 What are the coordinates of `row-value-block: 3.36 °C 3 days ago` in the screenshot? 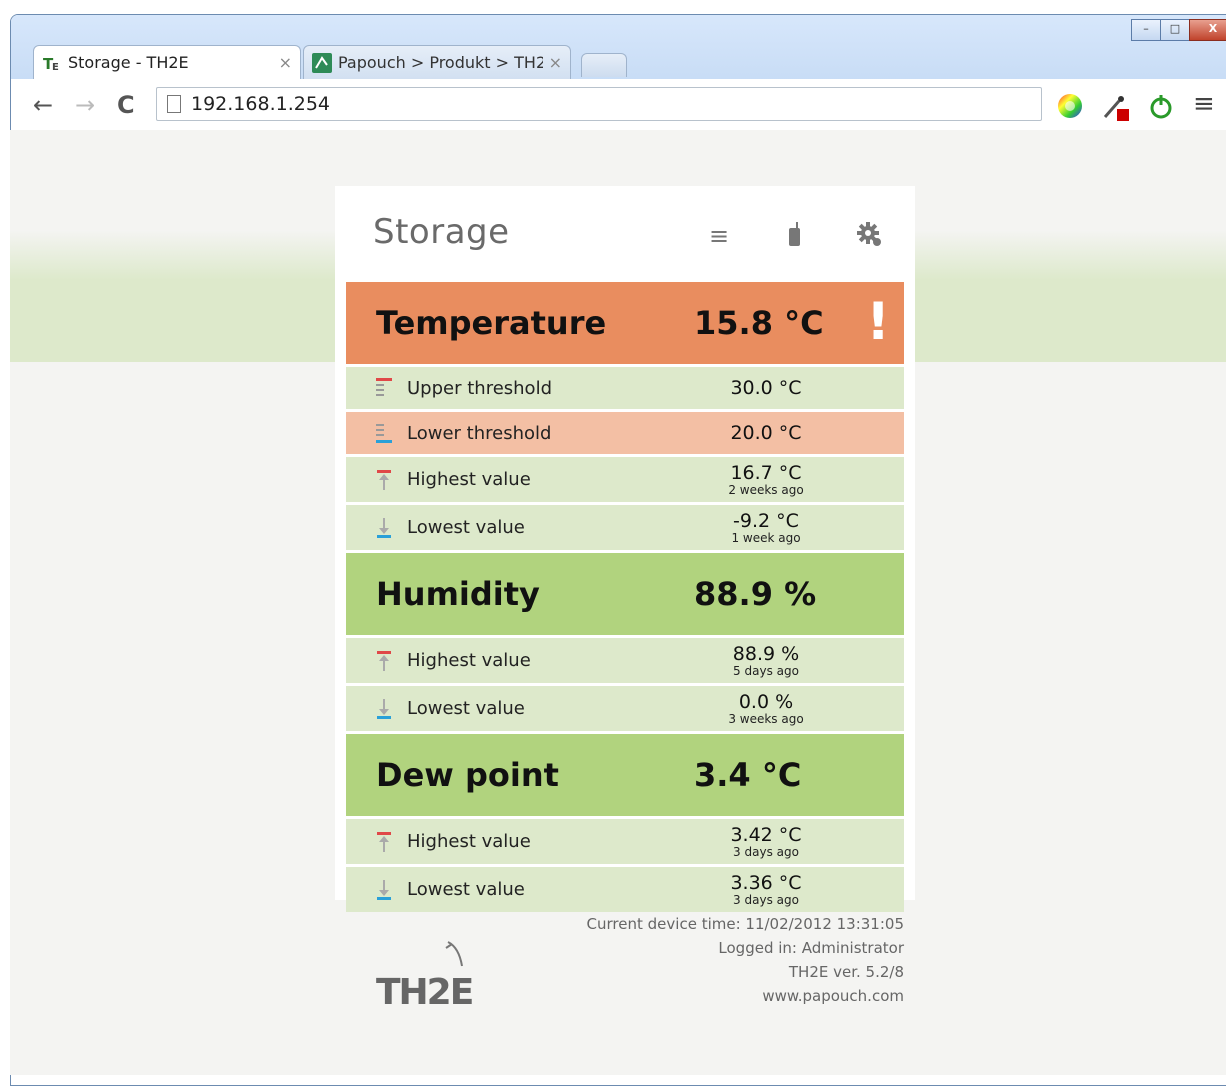 It's located at (766, 890).